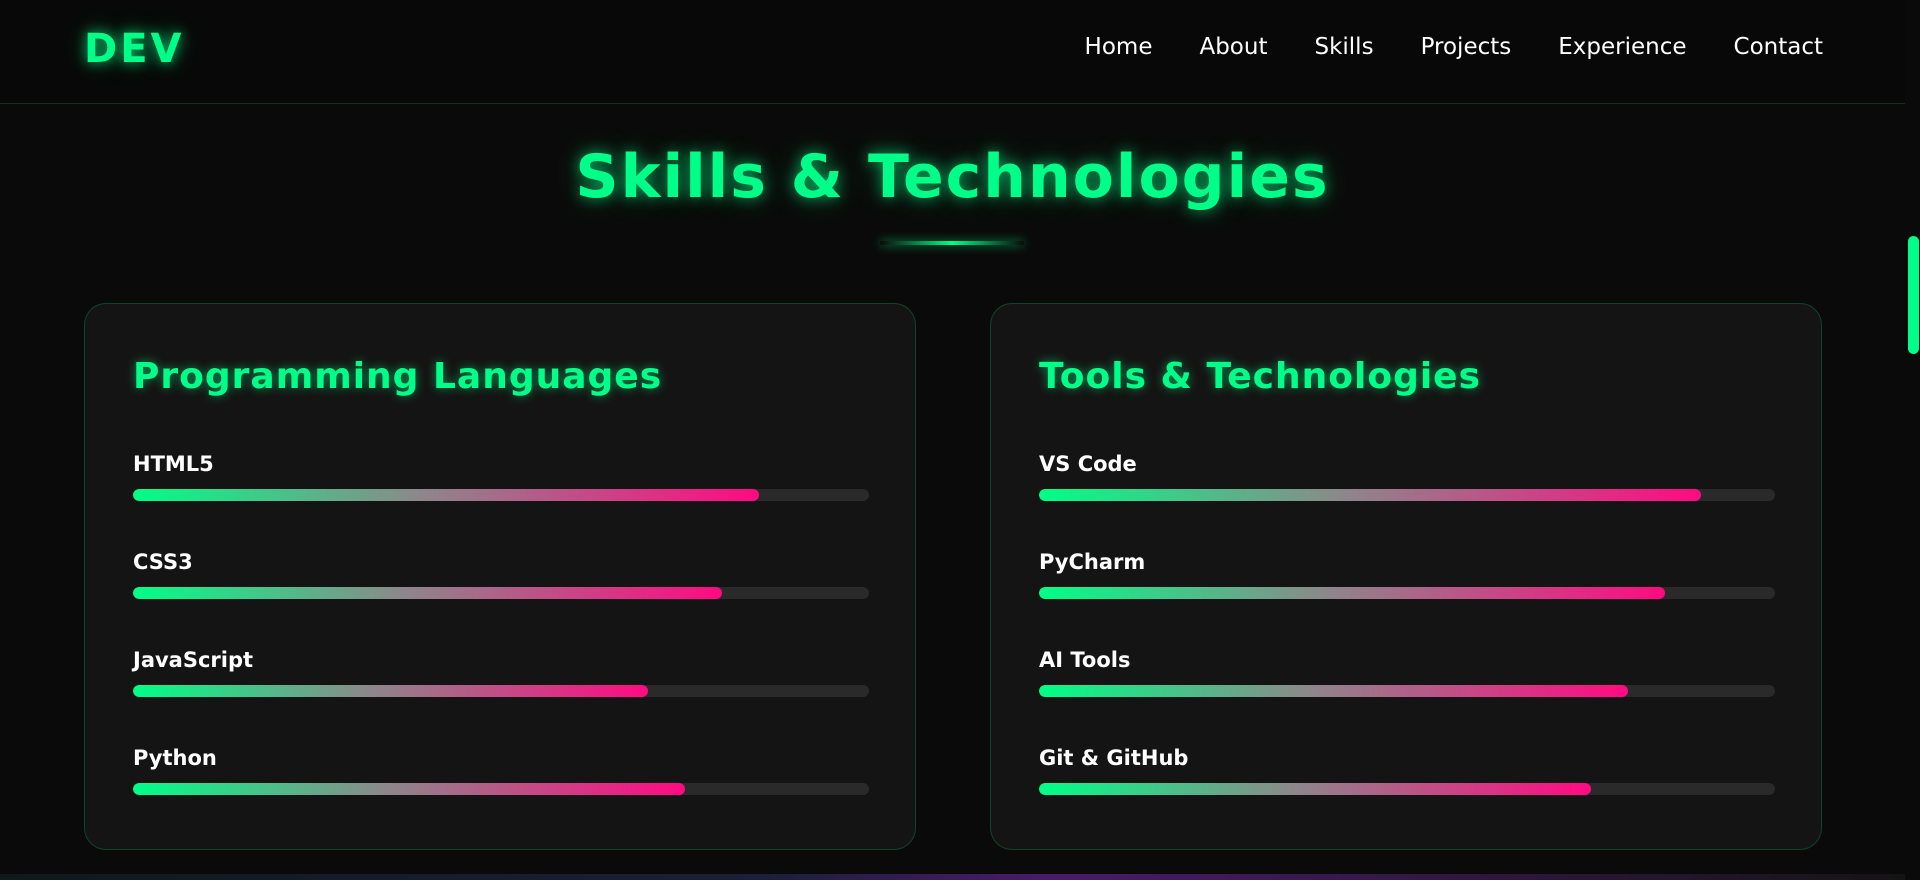 The height and width of the screenshot is (880, 1920). What do you see at coordinates (175, 758) in the screenshot?
I see `skill-name: Python` at bounding box center [175, 758].